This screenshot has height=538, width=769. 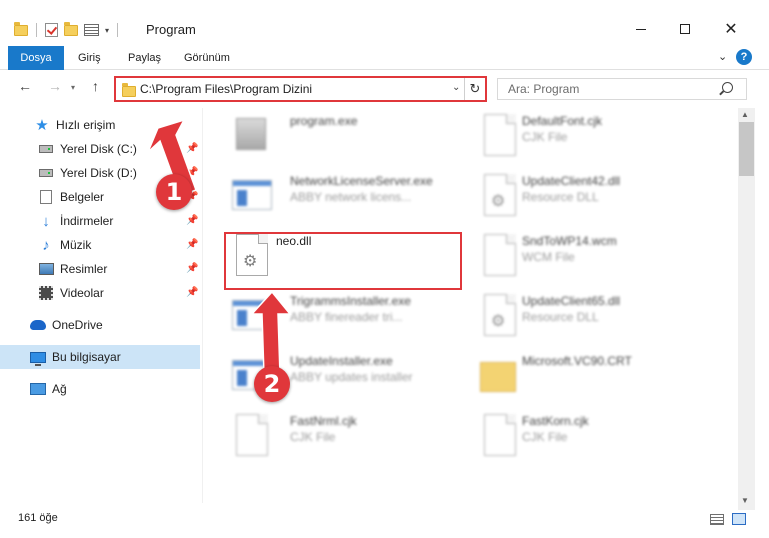 What do you see at coordinates (100, 221) in the screenshot?
I see `sidebar-item-downloads: ↓ İndirmeler 📌` at bounding box center [100, 221].